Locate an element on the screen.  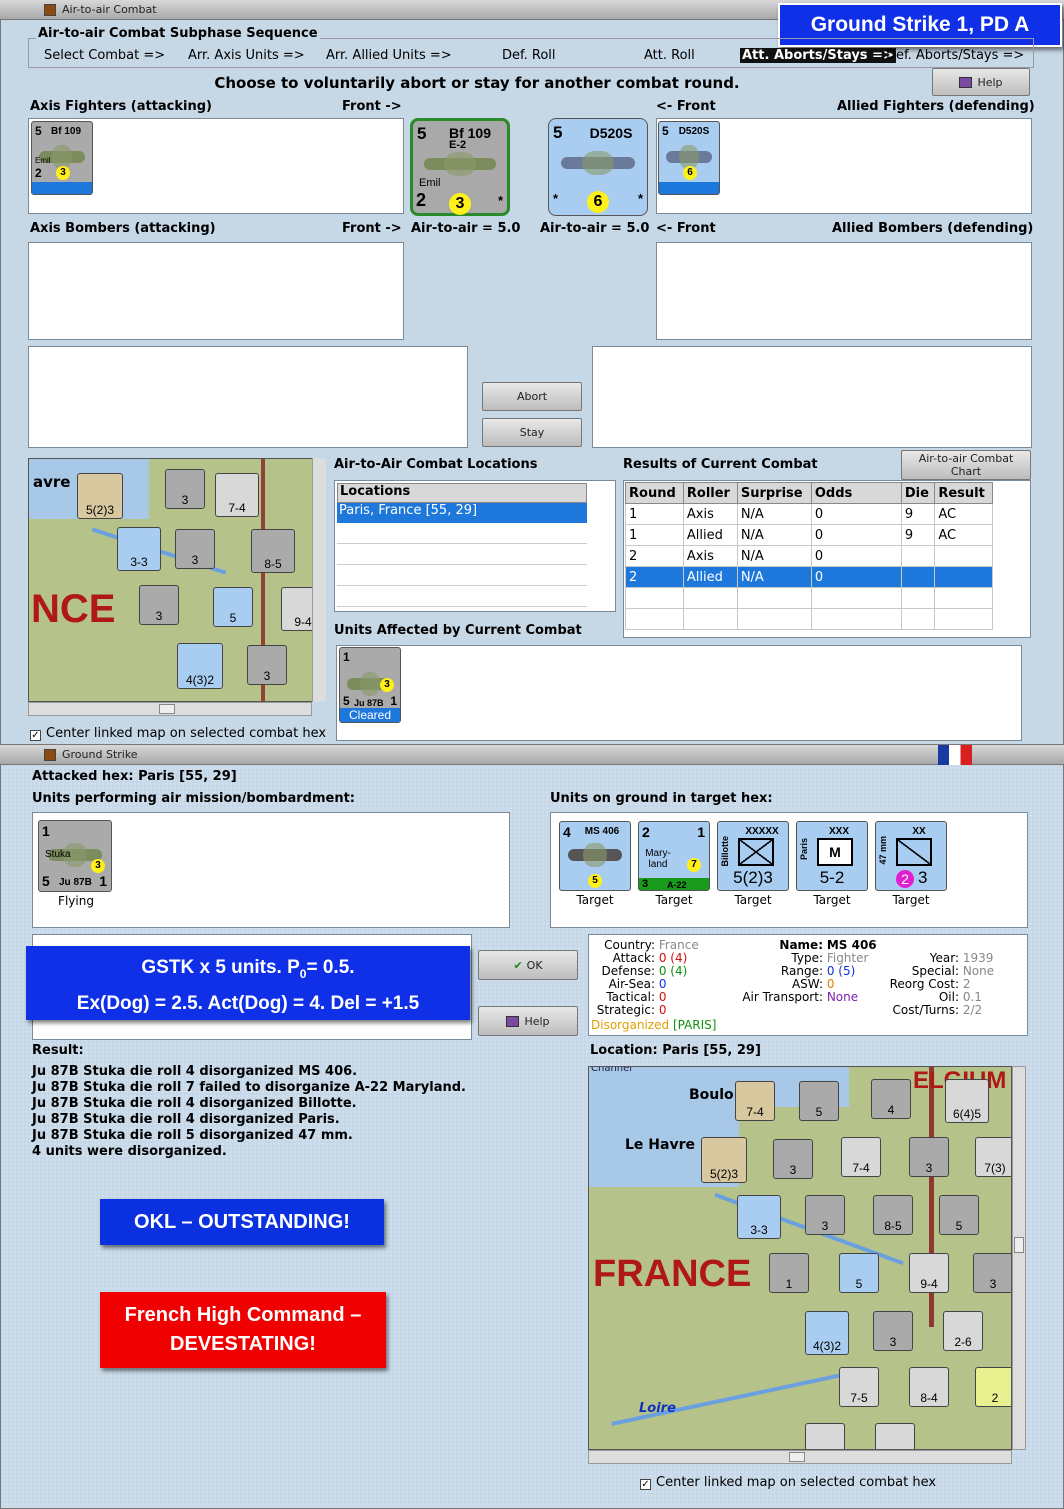
stuka-counter: 1 Stuka 3 5 Ju 87B 1 is located at coordinates (75, 856).